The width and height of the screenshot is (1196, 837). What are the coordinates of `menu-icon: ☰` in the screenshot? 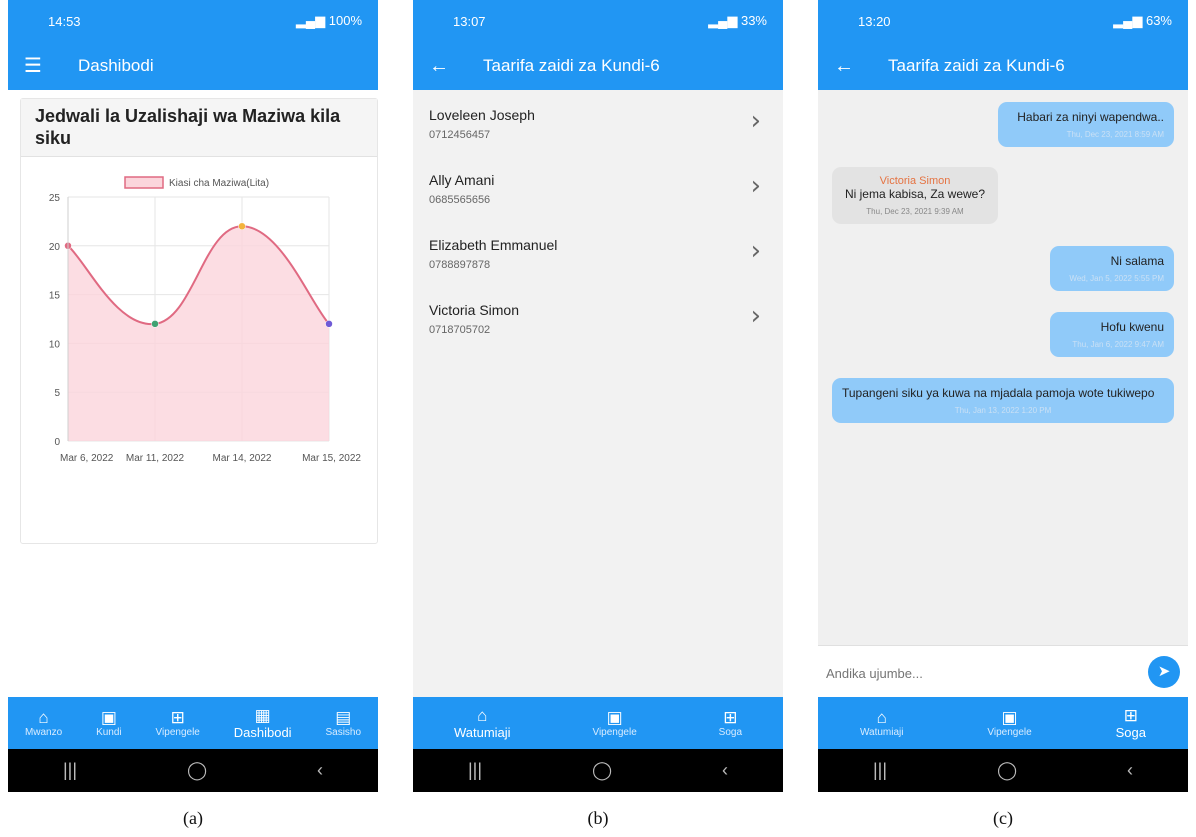 It's located at (35, 66).